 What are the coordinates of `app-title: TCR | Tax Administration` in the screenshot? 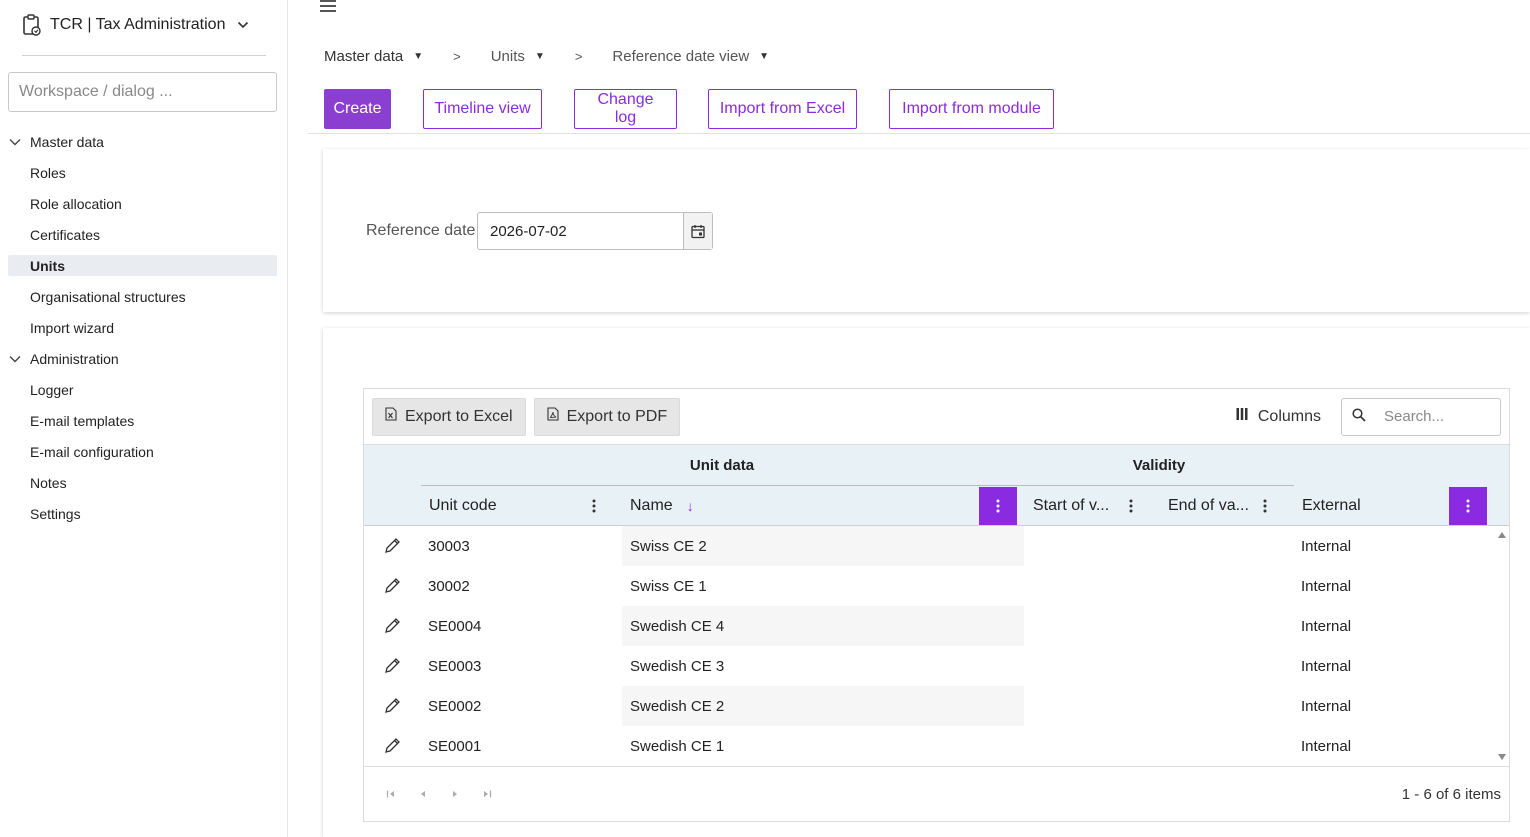 It's located at (138, 24).